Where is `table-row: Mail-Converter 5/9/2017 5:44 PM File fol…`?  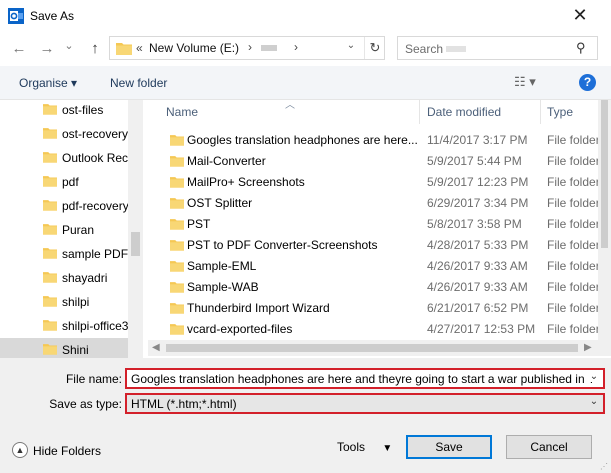
table-row: Mail-Converter 5/9/2017 5:44 PM File fol… is located at coordinates (383, 161).